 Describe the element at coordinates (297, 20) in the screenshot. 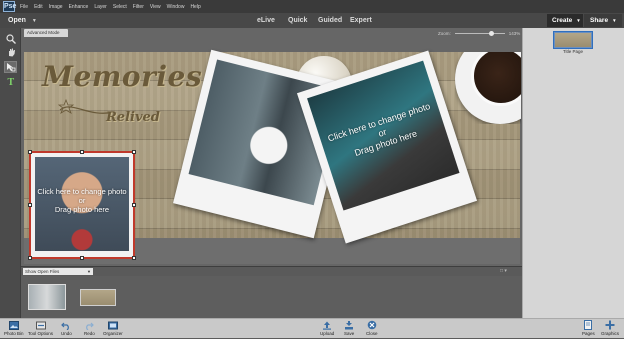

I see `tab-quick: Quick` at that location.